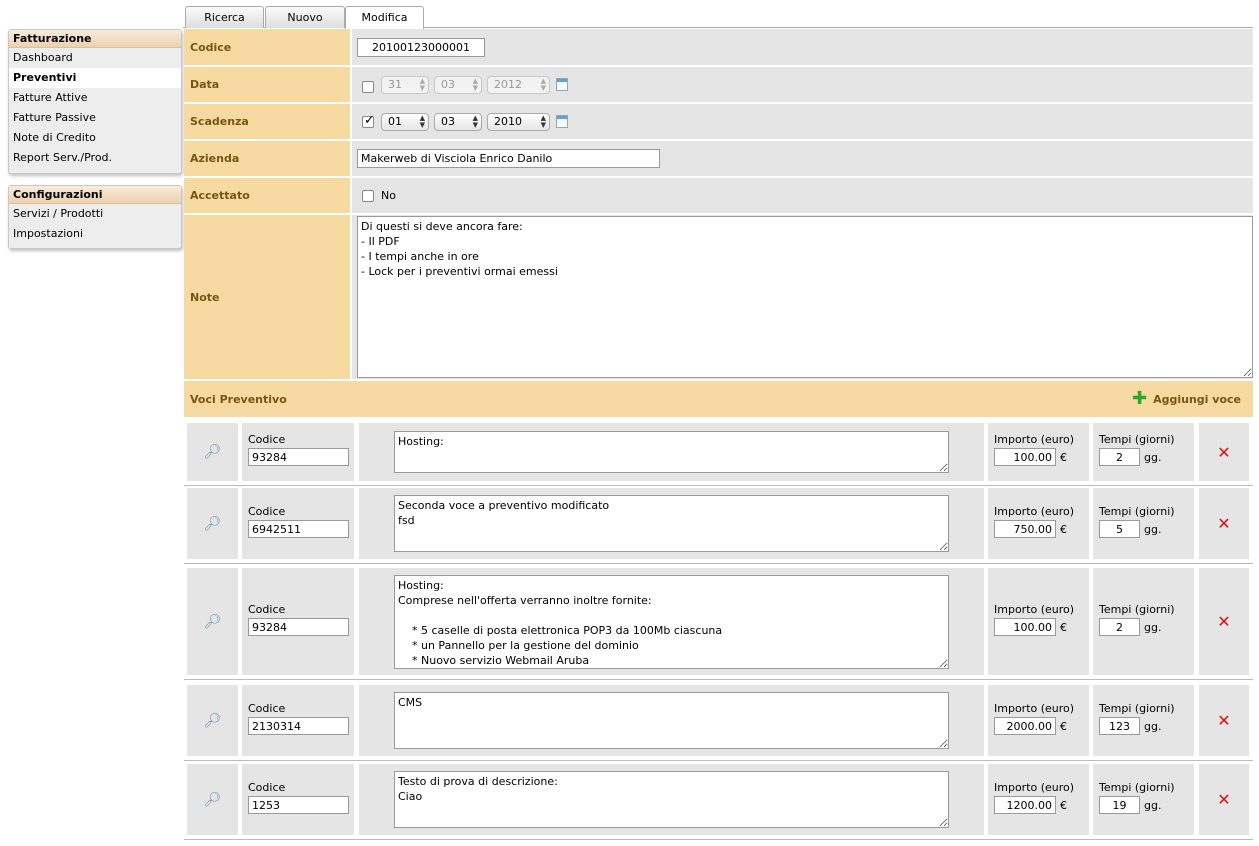  What do you see at coordinates (95, 234) in the screenshot?
I see `sidebar-item-impostazioni: Impostazioni` at bounding box center [95, 234].